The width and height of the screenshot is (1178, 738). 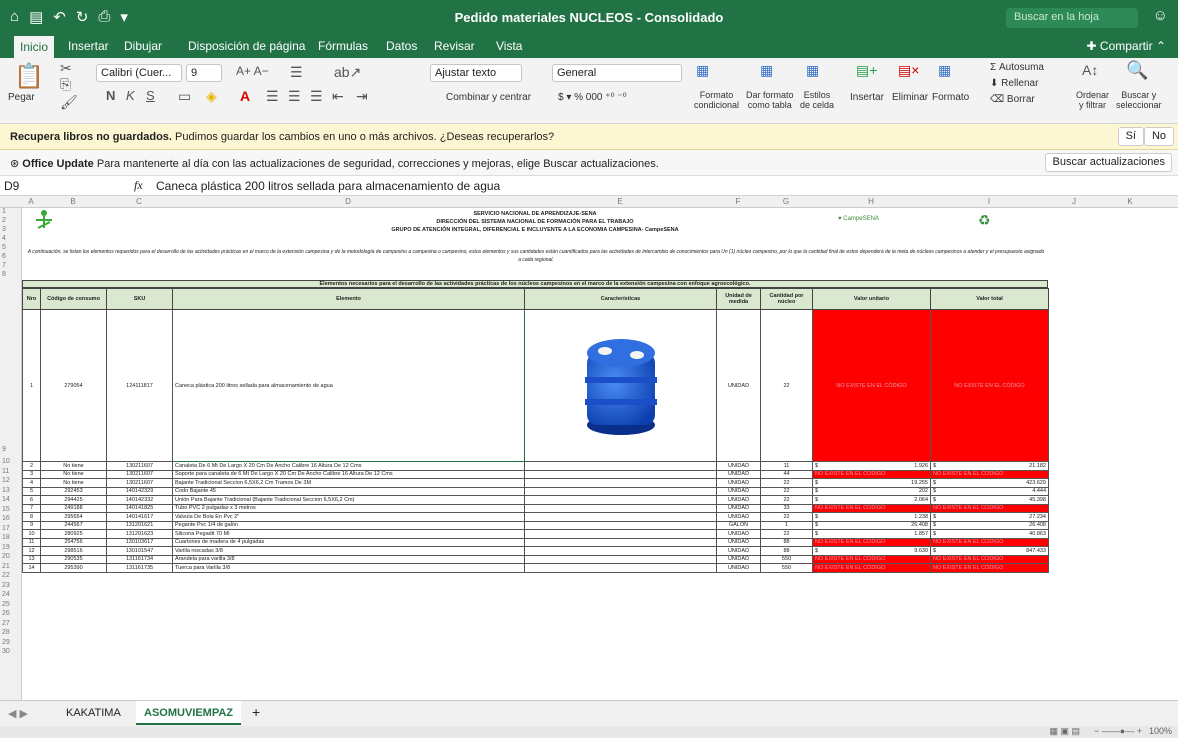 What do you see at coordinates (738, 201) in the screenshot?
I see `column-header-f: F` at bounding box center [738, 201].